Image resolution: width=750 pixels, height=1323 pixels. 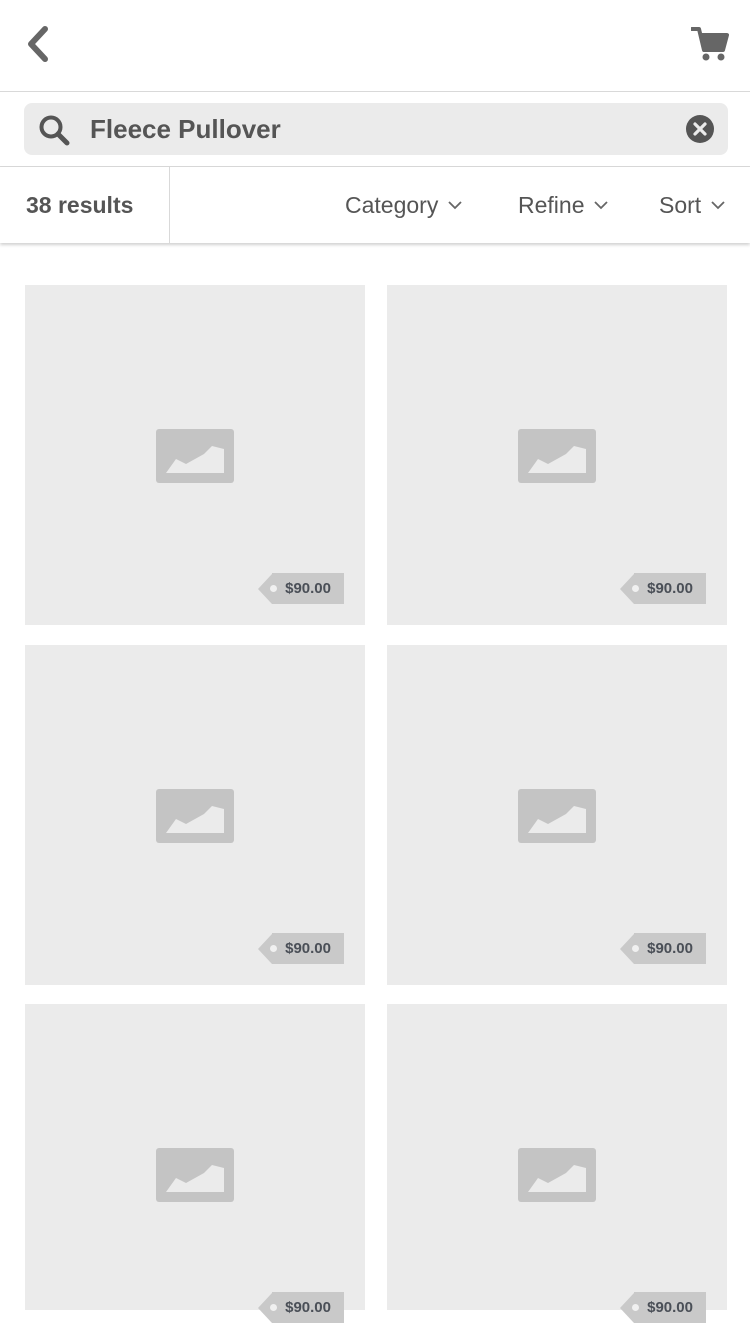 I want to click on search-bar, so click(x=375, y=129).